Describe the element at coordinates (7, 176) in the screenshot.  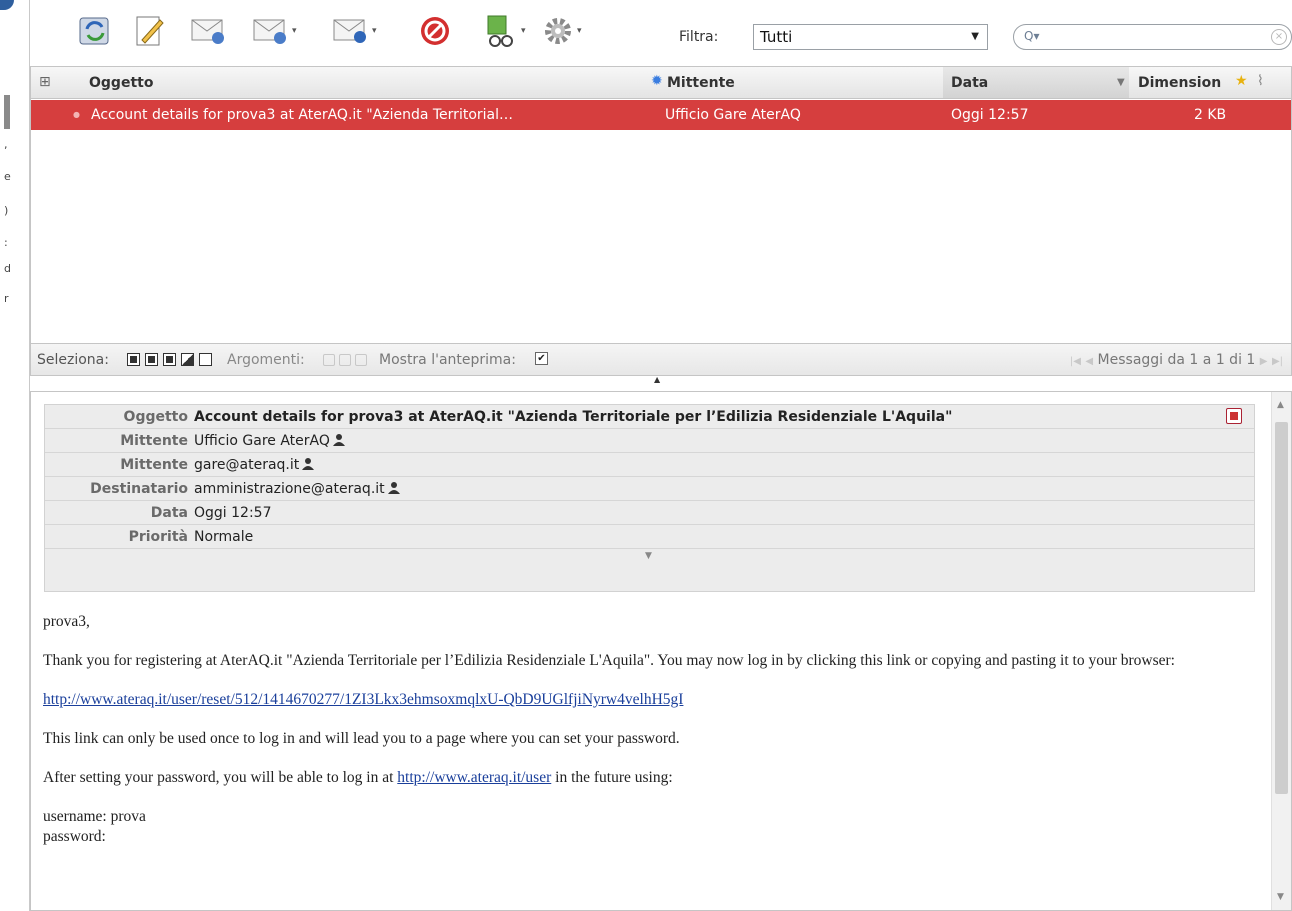
I see `left-panel-fragment: e` at that location.